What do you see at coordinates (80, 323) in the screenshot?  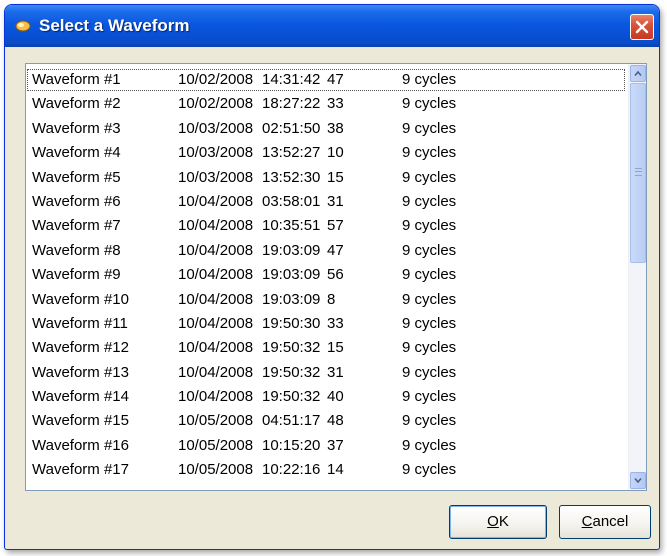 I see `waveform-name: Waveform #11` at bounding box center [80, 323].